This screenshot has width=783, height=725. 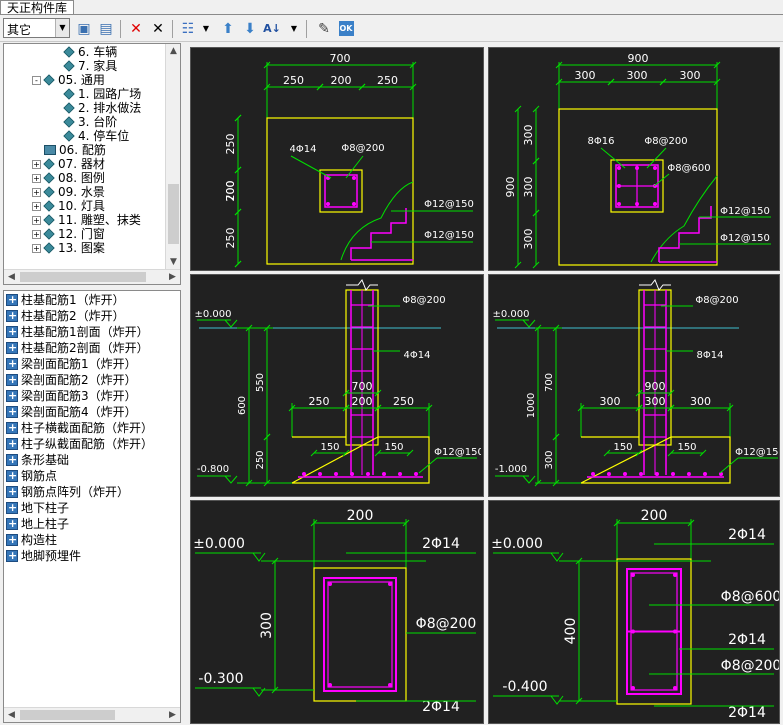 I want to click on list-item: 梁剖面配筋4（炸开）, so click(x=71, y=412).